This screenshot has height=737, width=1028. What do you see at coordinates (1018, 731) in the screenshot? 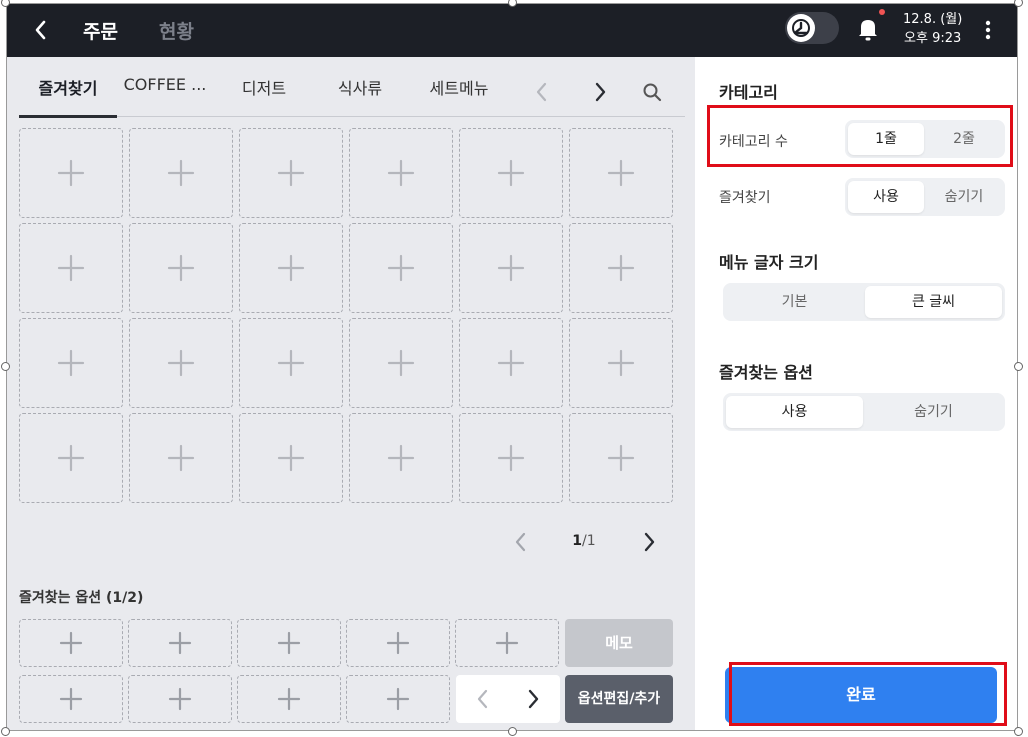
I see `resize-handle-bottom-right` at bounding box center [1018, 731].